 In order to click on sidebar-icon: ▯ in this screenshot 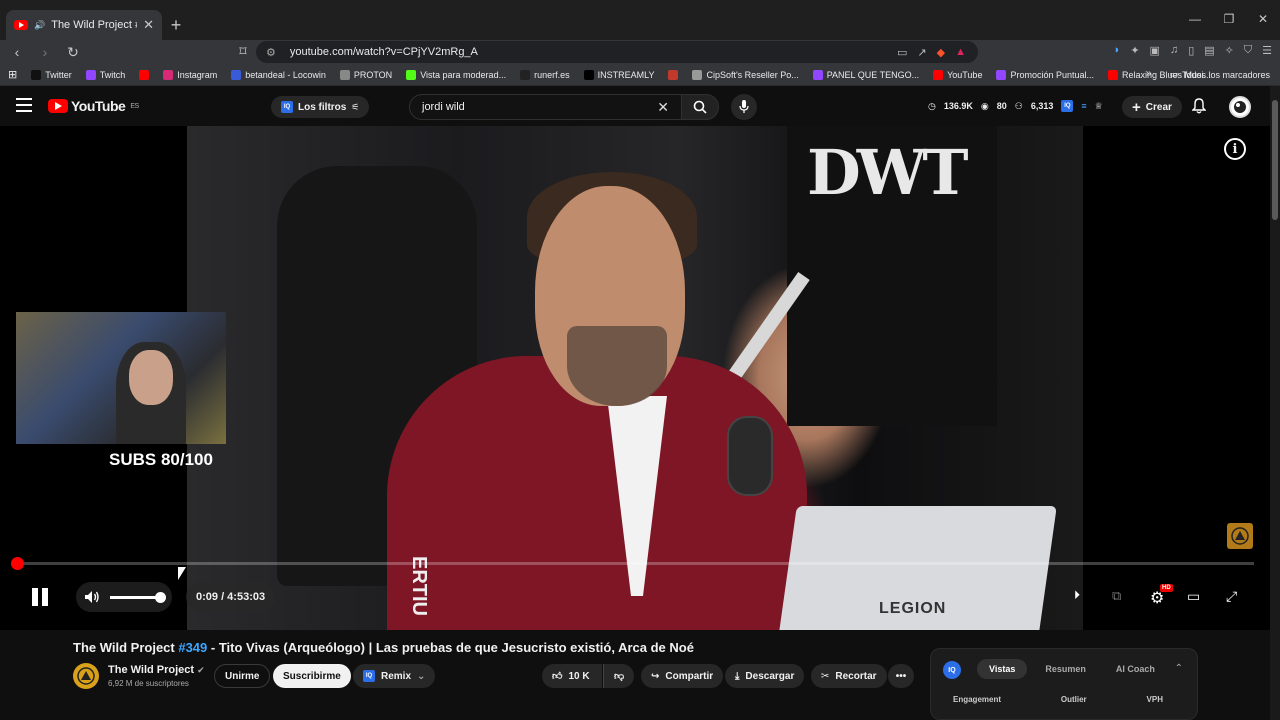, I will do `click(1191, 50)`.